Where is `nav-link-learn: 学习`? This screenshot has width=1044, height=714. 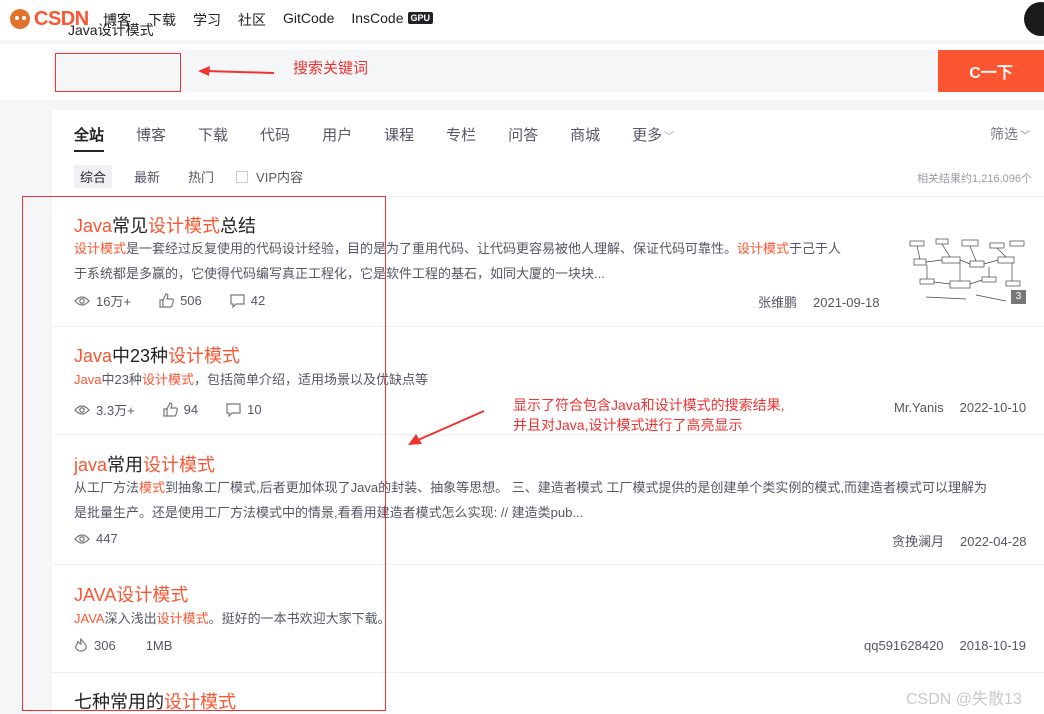 nav-link-learn: 学习 is located at coordinates (207, 20).